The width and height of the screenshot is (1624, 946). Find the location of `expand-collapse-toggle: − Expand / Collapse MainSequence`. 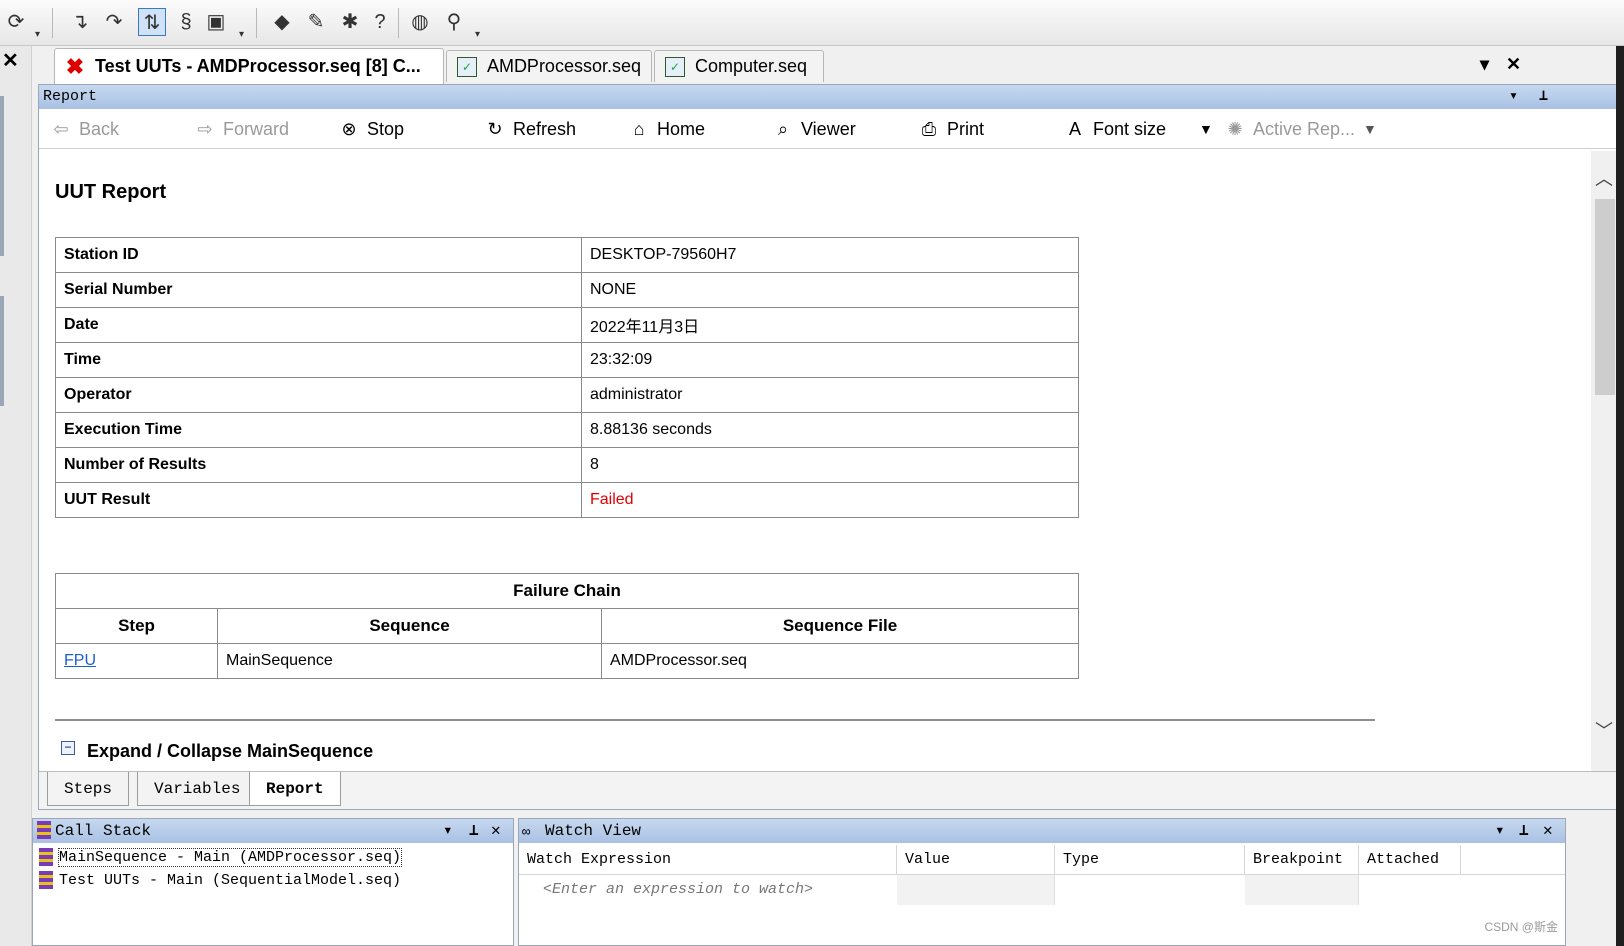

expand-collapse-toggle: − Expand / Collapse MainSequence is located at coordinates (217, 751).